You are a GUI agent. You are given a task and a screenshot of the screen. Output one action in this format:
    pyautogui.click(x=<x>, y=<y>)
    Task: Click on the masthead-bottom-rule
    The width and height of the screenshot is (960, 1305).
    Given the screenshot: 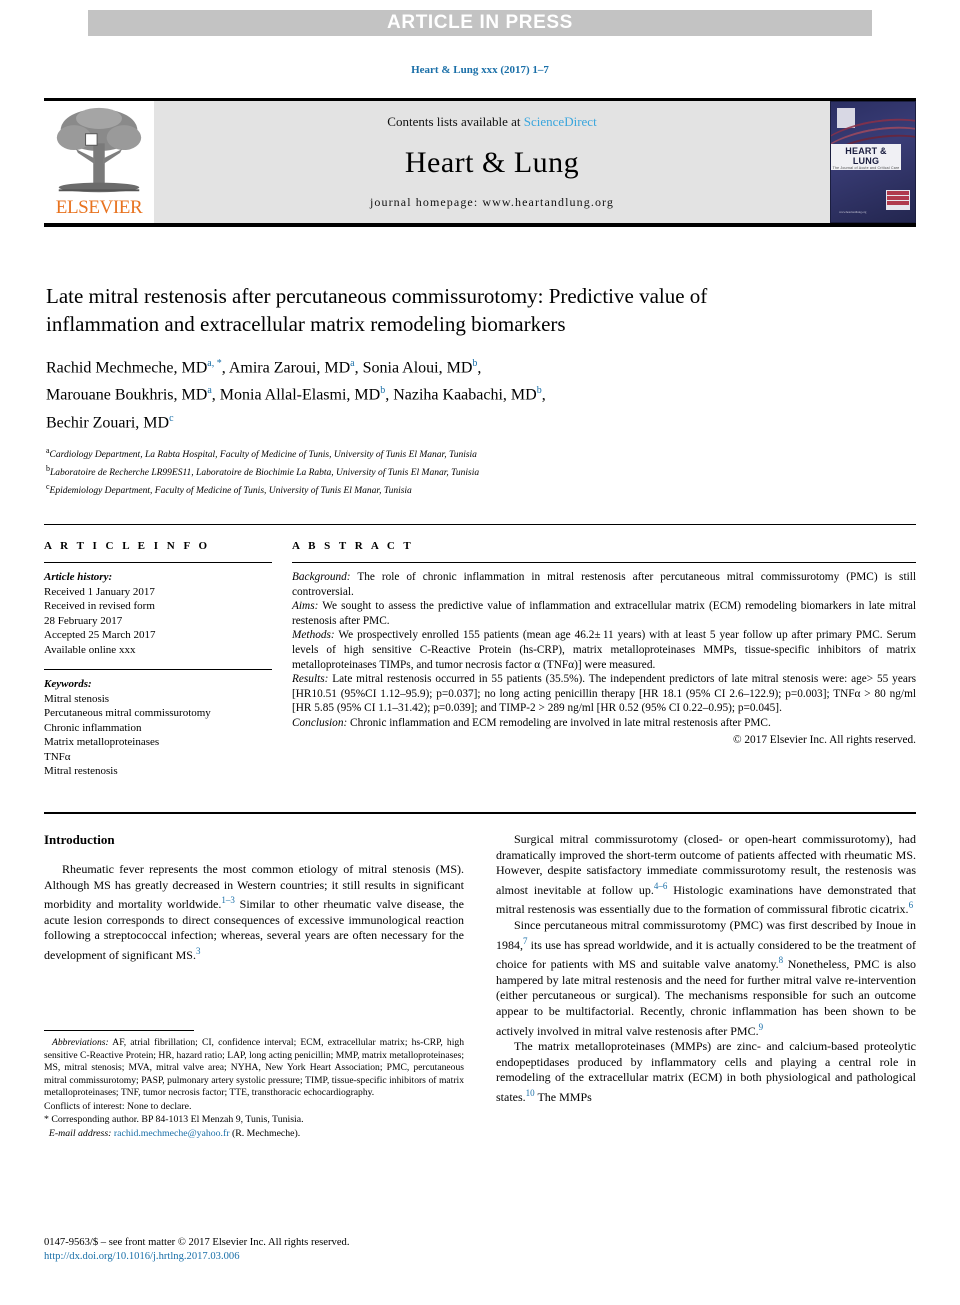 What is the action you would take?
    pyautogui.click(x=480, y=225)
    